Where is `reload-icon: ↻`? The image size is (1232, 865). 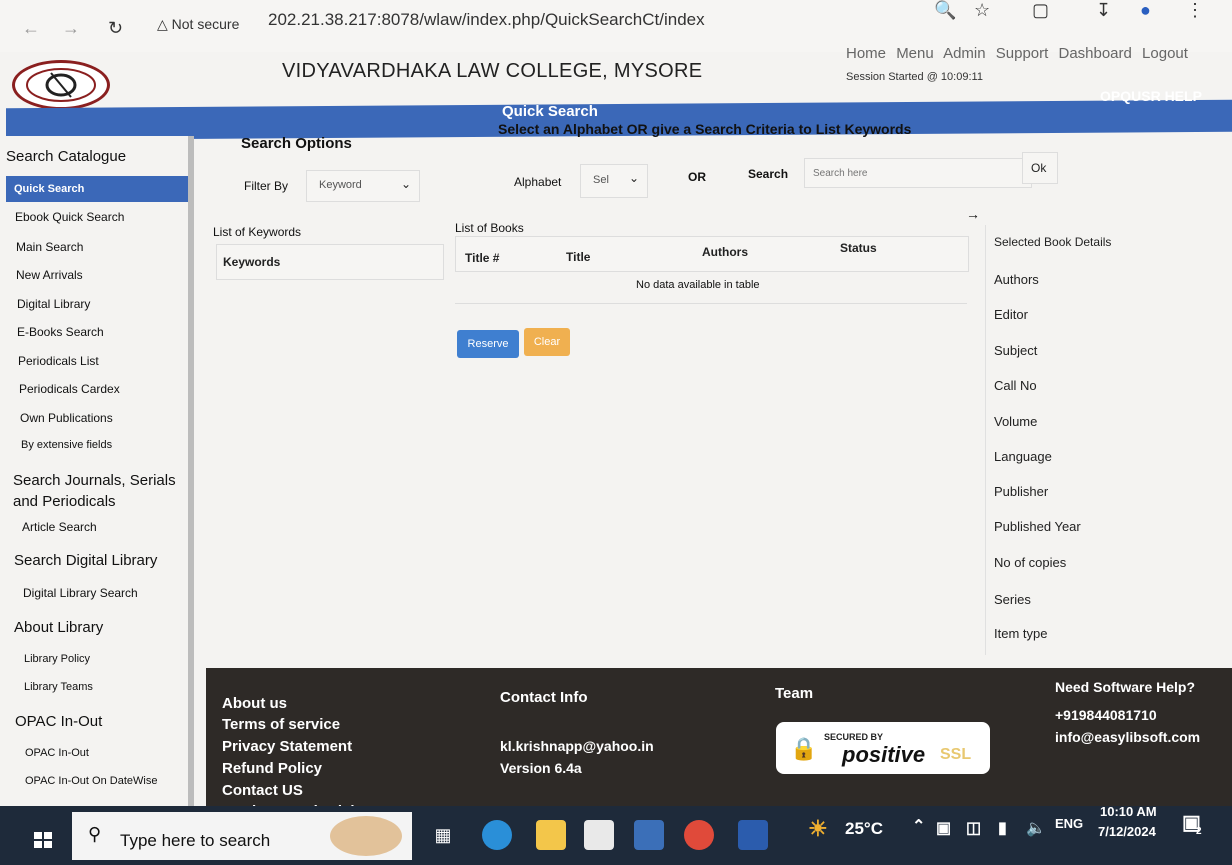
reload-icon: ↻ is located at coordinates (115, 28).